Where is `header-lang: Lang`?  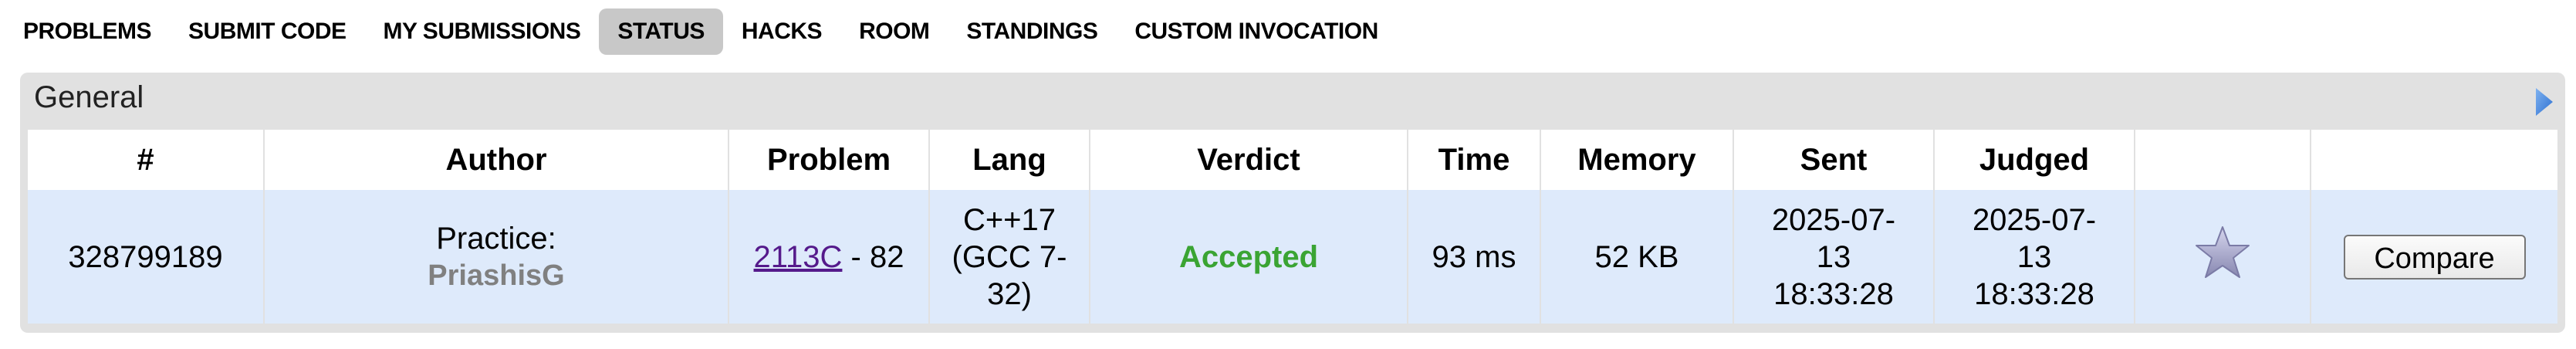 header-lang: Lang is located at coordinates (1009, 160).